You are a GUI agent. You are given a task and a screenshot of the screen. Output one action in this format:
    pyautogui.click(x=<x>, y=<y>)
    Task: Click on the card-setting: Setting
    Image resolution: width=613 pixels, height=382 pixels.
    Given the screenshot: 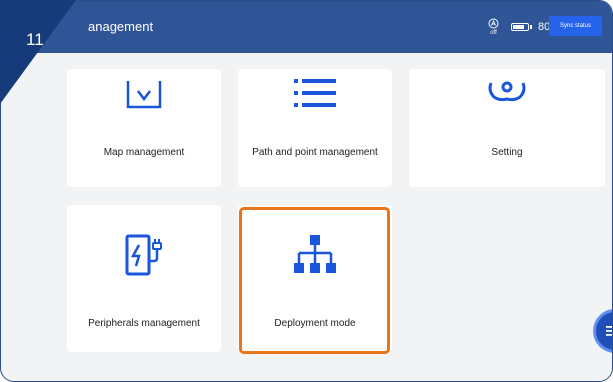 What is the action you would take?
    pyautogui.click(x=507, y=128)
    